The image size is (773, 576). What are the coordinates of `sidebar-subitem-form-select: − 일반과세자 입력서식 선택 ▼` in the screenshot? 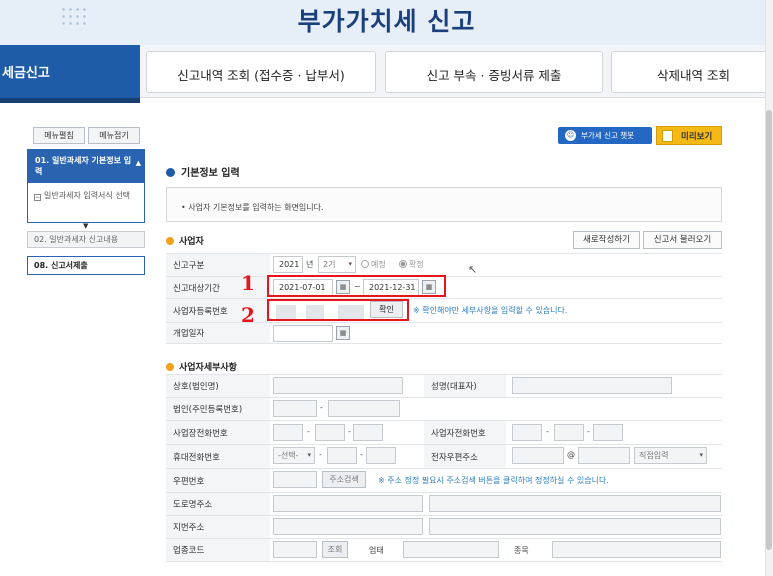 It's located at (86, 206).